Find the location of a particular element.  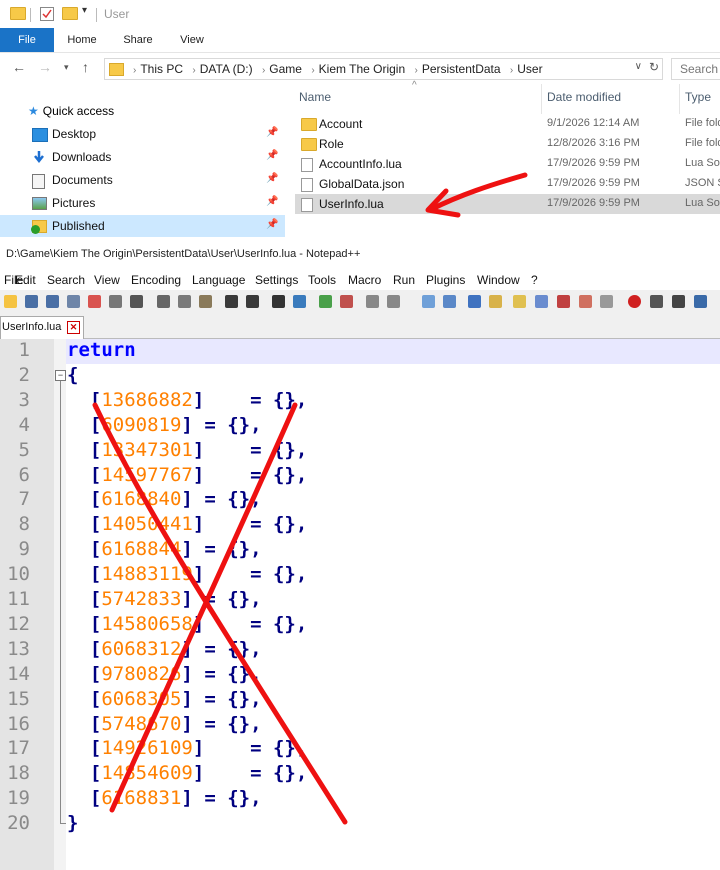

breadcrumb-item: PersistentData is located at coordinates (461, 69).